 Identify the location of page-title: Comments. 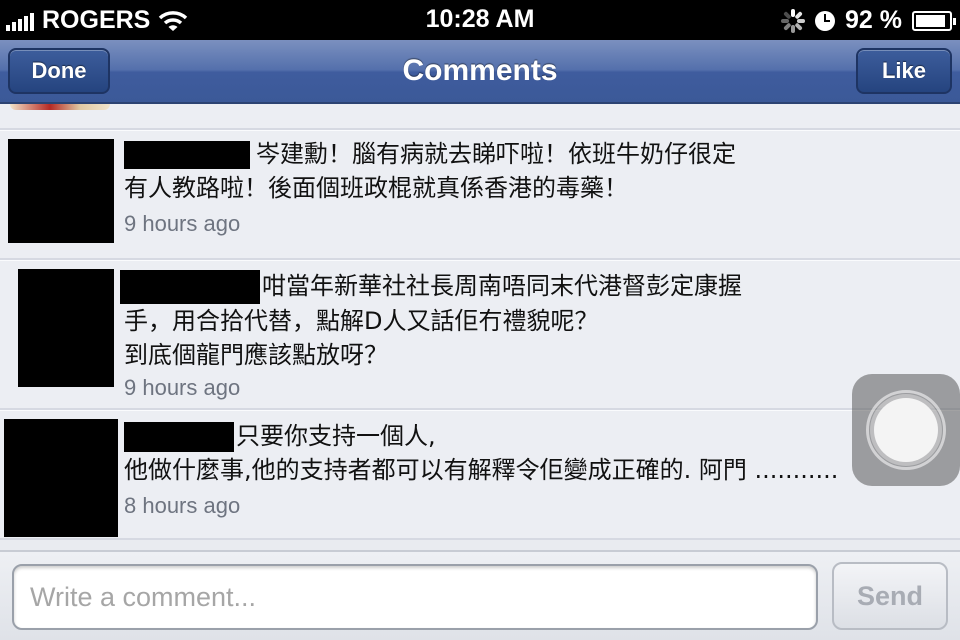
(480, 70).